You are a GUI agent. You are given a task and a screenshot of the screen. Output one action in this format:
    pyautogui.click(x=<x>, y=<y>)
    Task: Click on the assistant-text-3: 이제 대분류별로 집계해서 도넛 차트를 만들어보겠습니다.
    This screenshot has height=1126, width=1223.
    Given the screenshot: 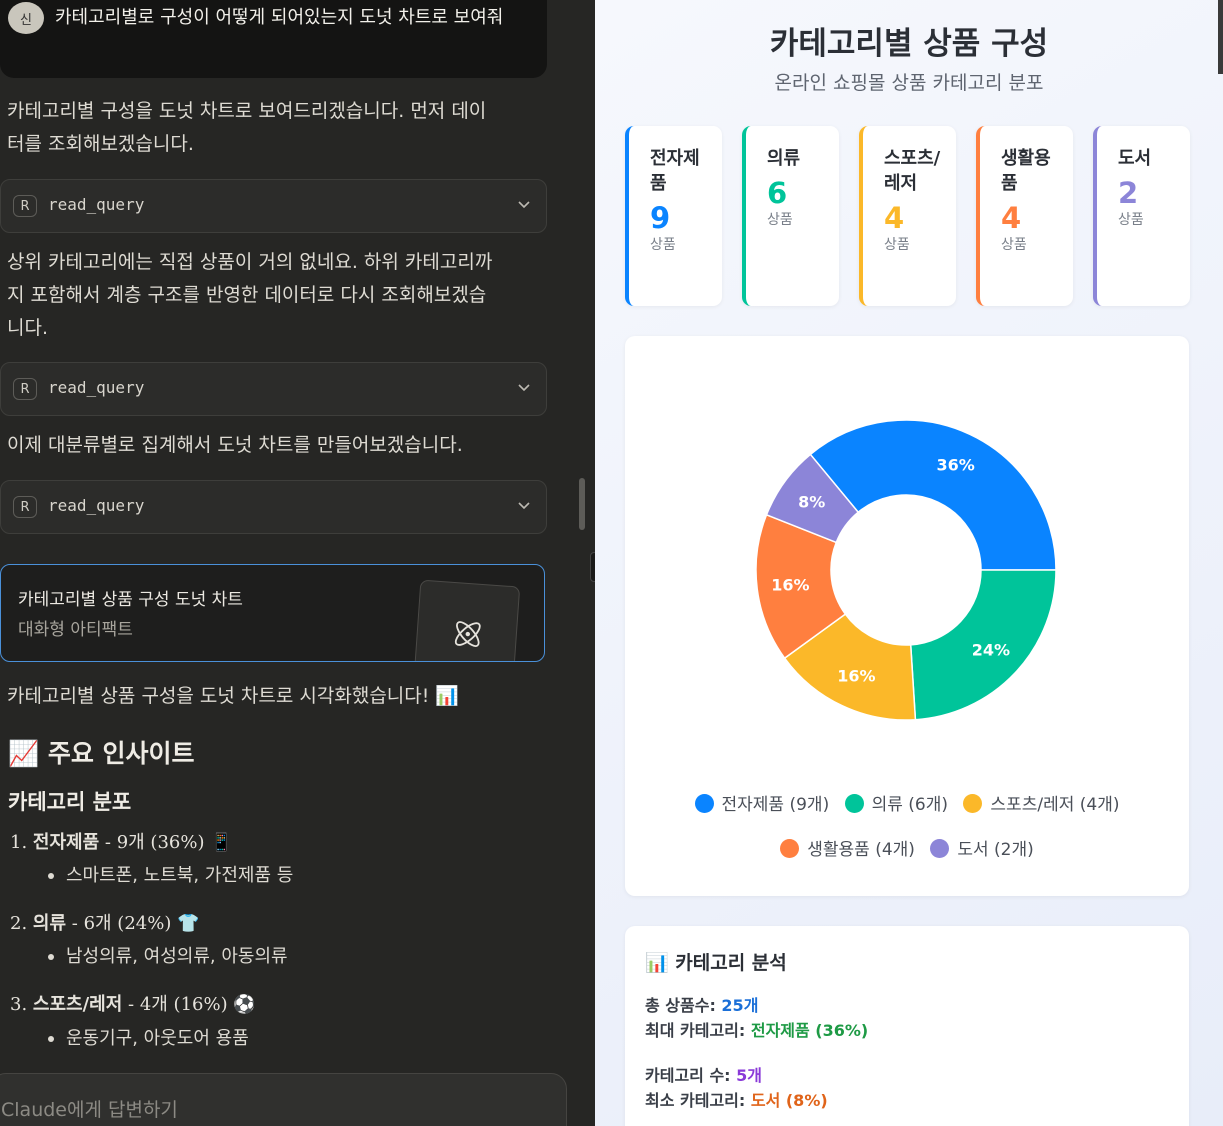 What is the action you would take?
    pyautogui.click(x=235, y=445)
    